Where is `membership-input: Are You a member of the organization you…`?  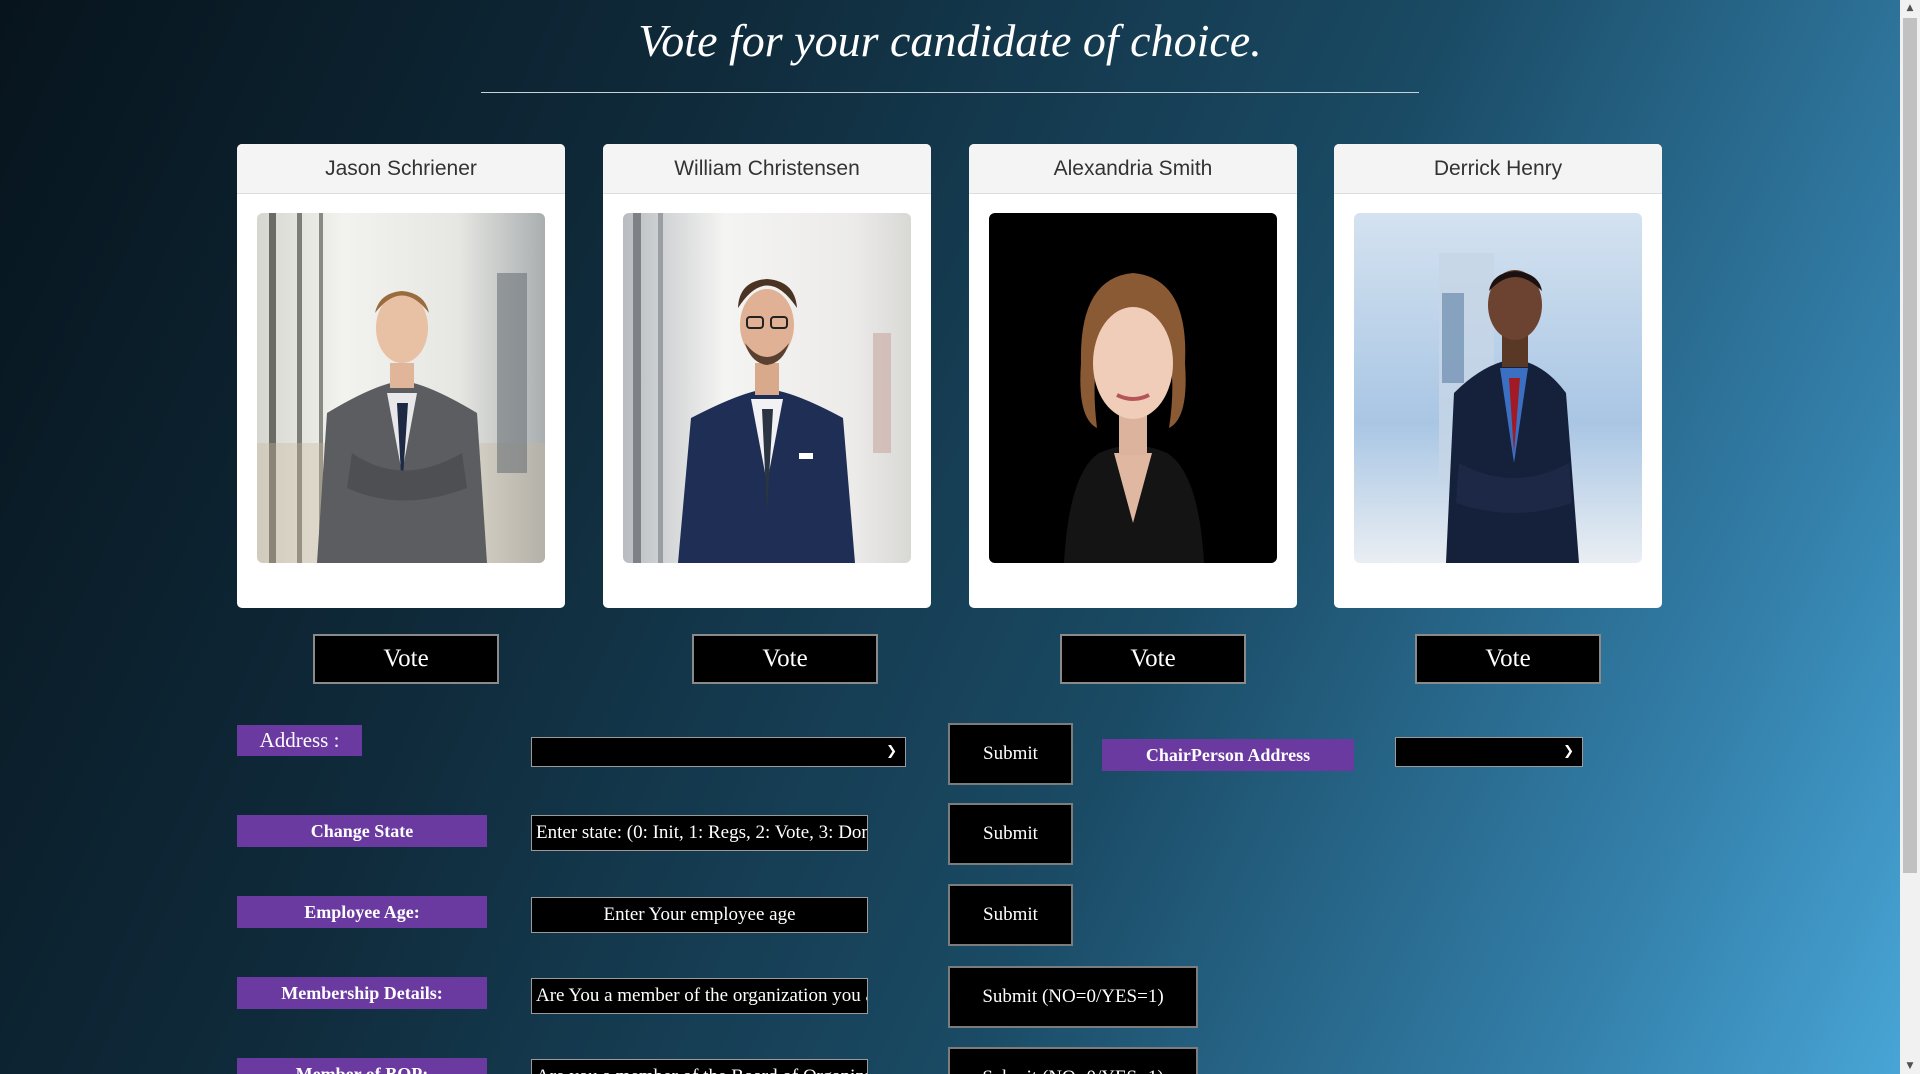
membership-input: Are You a member of the organization you… is located at coordinates (699, 996).